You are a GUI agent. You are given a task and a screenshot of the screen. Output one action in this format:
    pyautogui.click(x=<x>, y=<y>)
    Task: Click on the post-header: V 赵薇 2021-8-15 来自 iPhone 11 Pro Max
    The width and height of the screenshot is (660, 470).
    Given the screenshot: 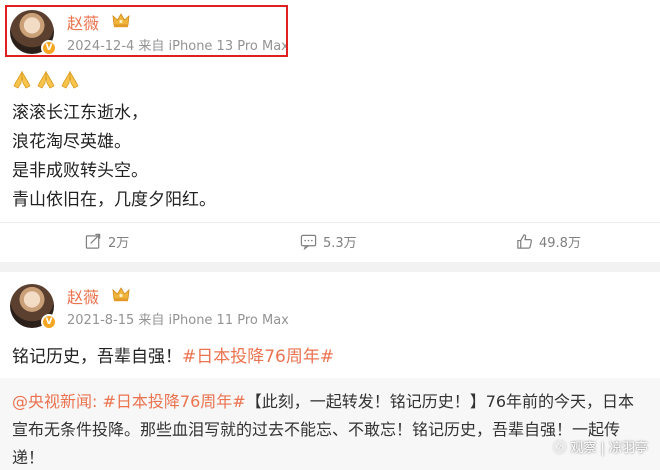 What is the action you would take?
    pyautogui.click(x=150, y=309)
    